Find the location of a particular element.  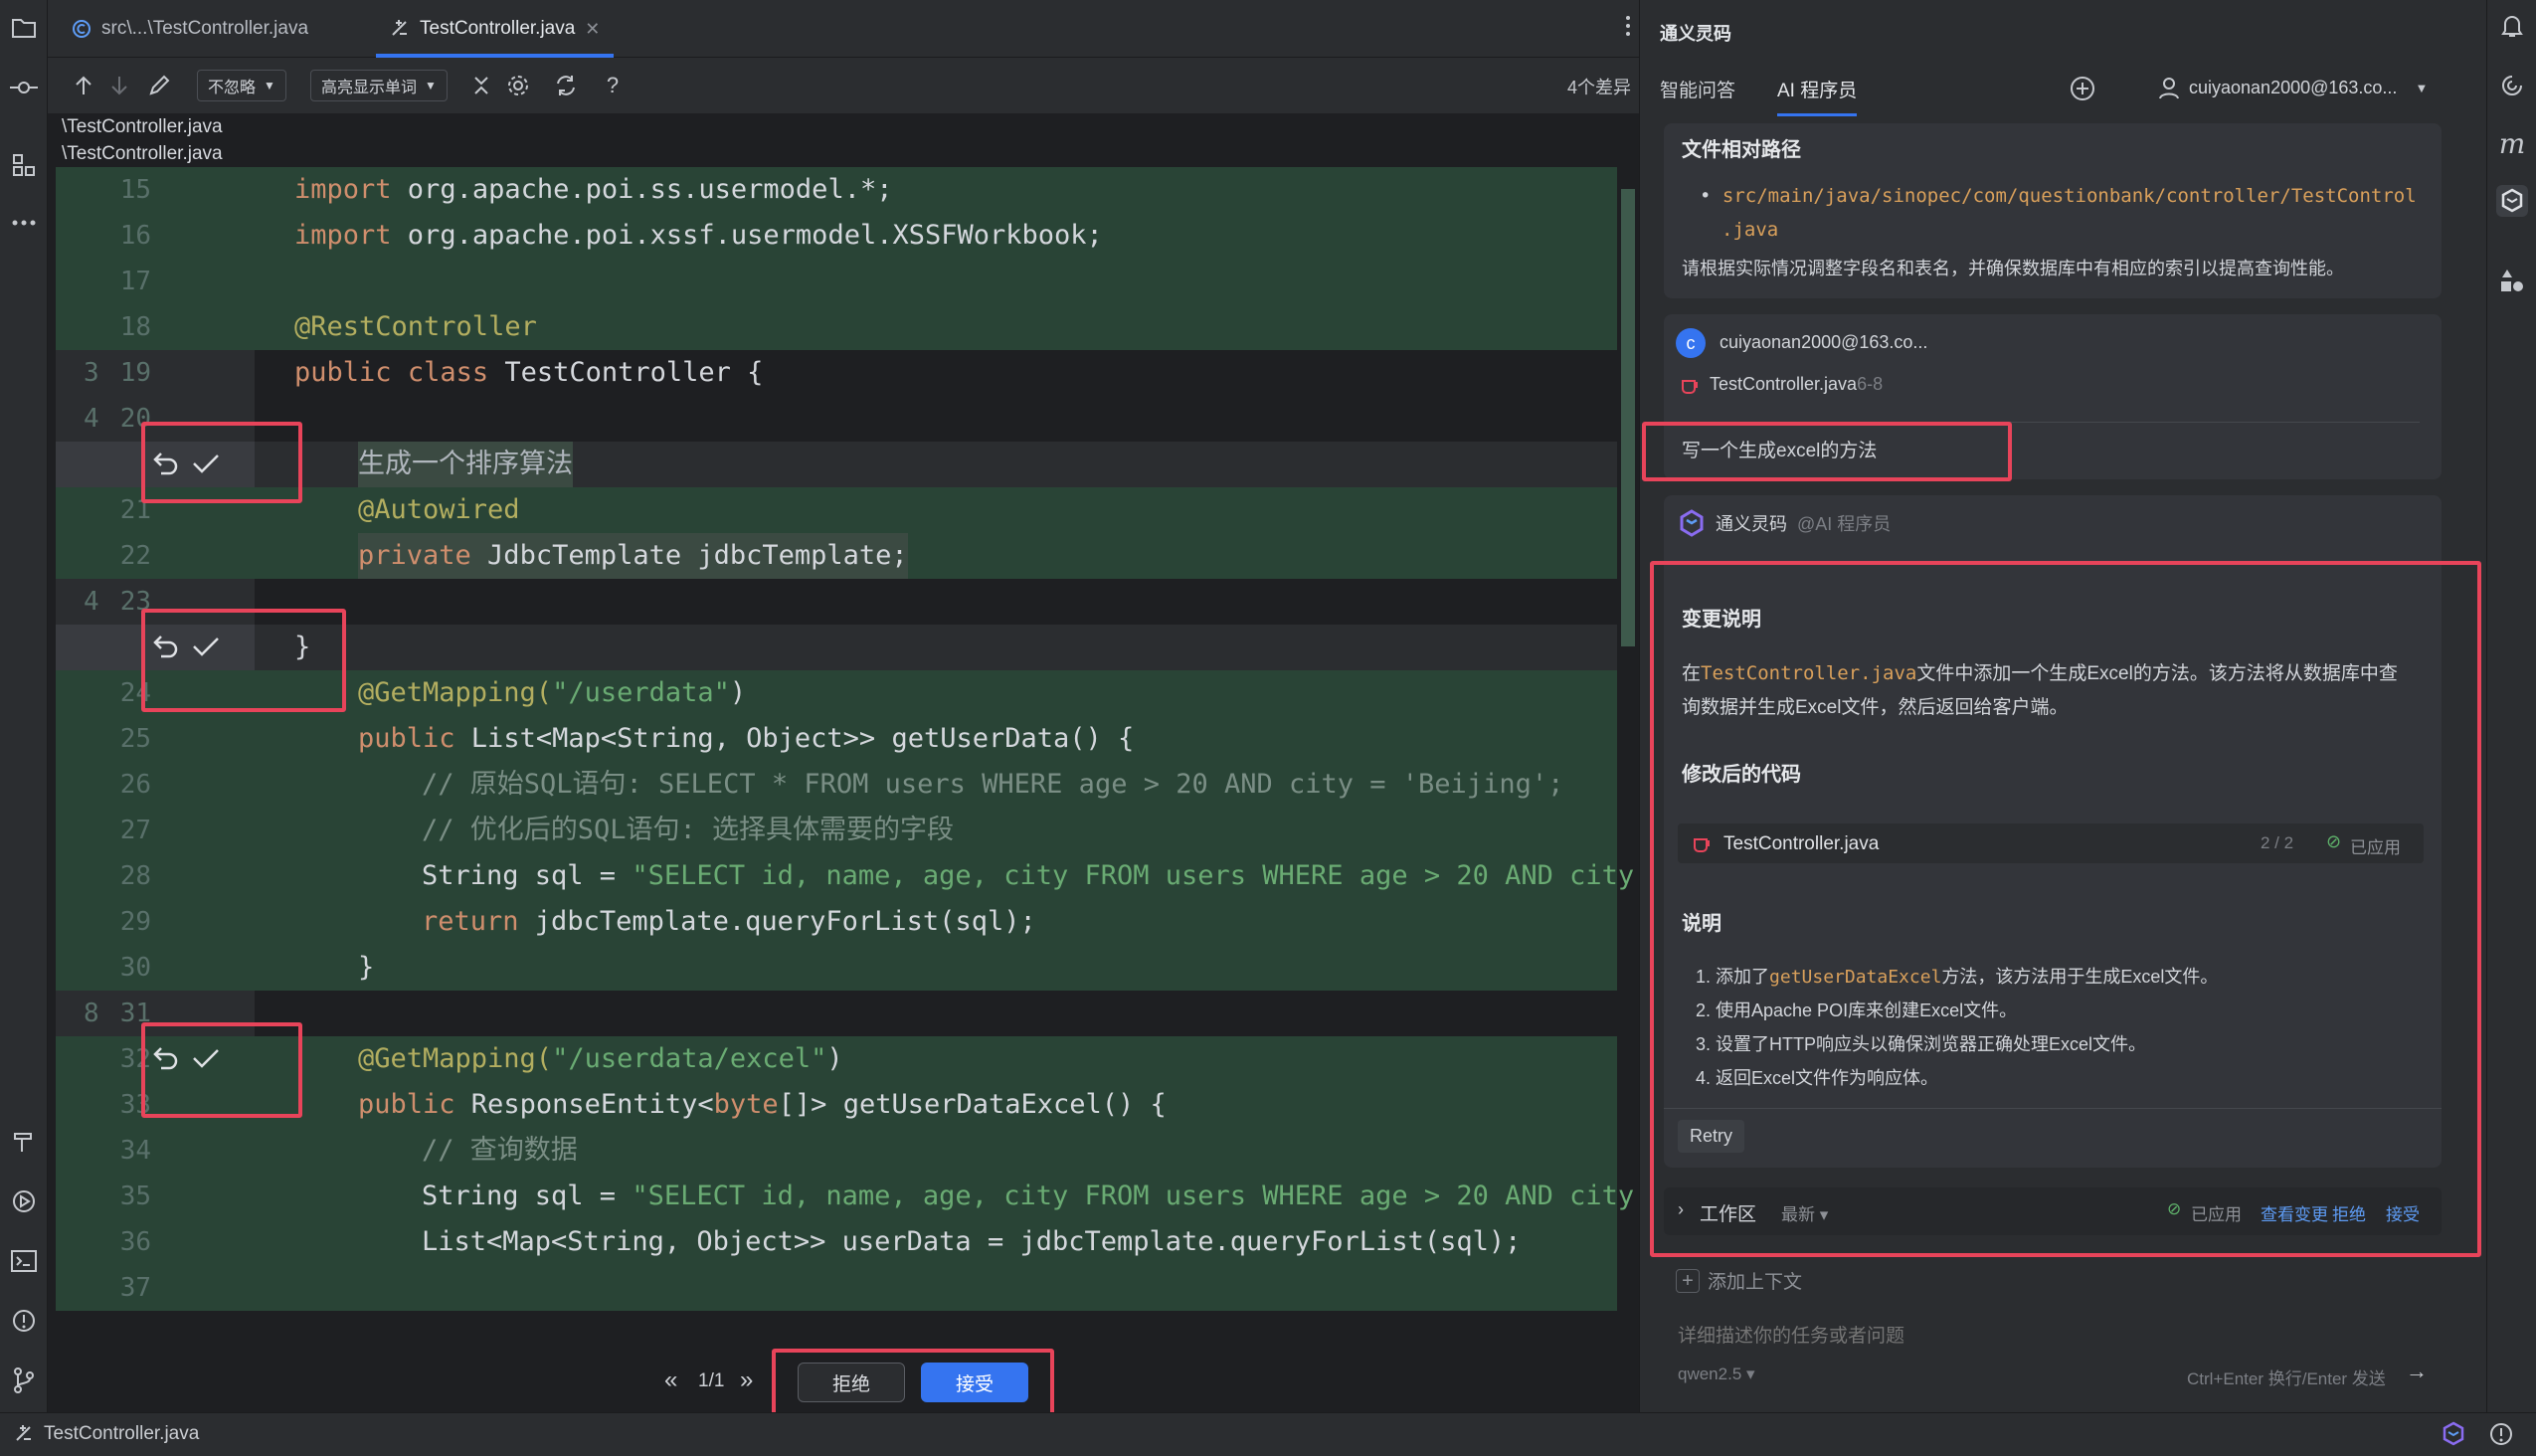

diff-count-label: 4个差异 is located at coordinates (1598, 87).